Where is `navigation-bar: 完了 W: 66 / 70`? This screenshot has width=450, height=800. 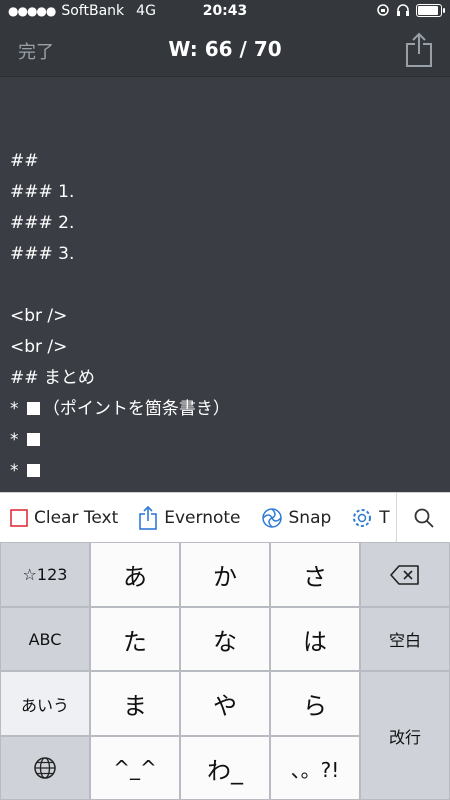 navigation-bar: 完了 W: 66 / 70 is located at coordinates (225, 50).